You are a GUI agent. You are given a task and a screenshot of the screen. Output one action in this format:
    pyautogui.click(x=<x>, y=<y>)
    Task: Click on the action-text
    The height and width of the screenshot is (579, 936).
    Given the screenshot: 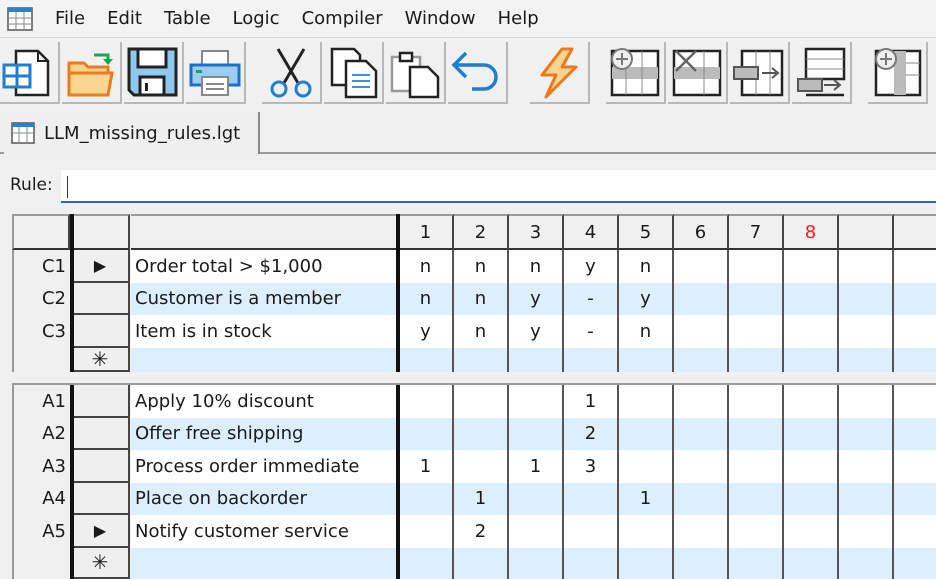 What is the action you would take?
    pyautogui.click(x=264, y=563)
    